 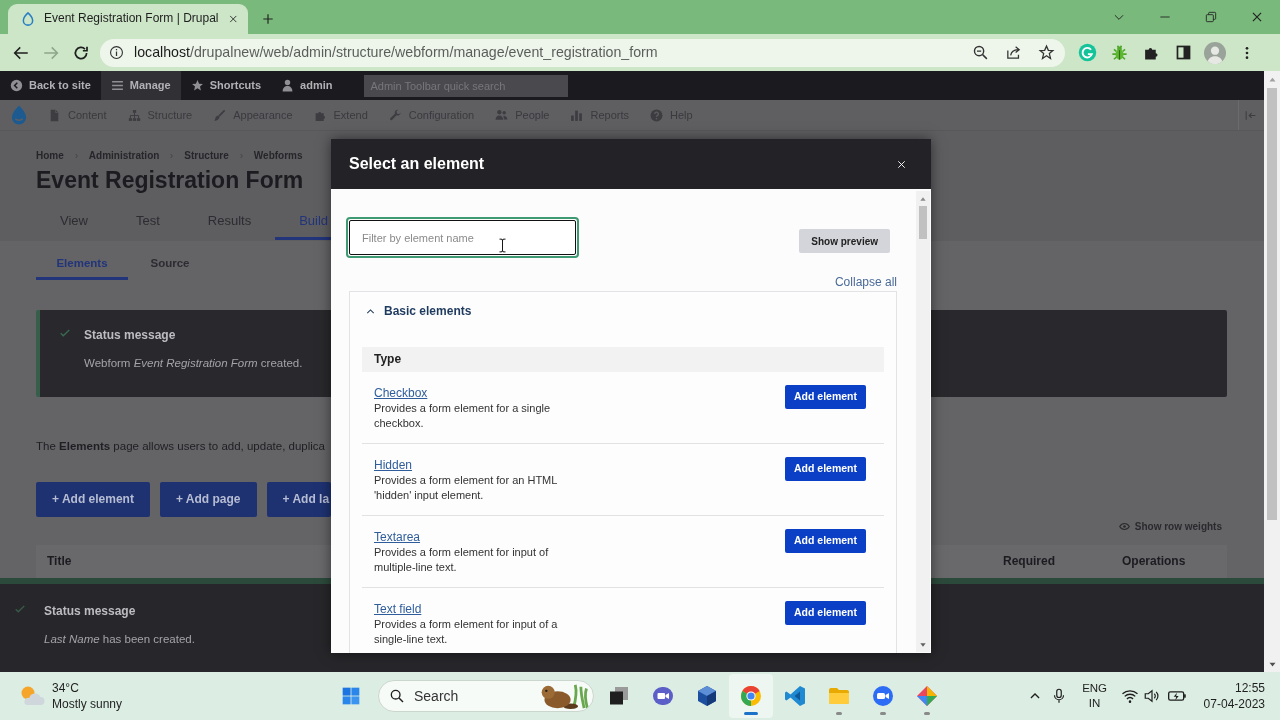 What do you see at coordinates (1183, 52) in the screenshot?
I see `side-panel-icon` at bounding box center [1183, 52].